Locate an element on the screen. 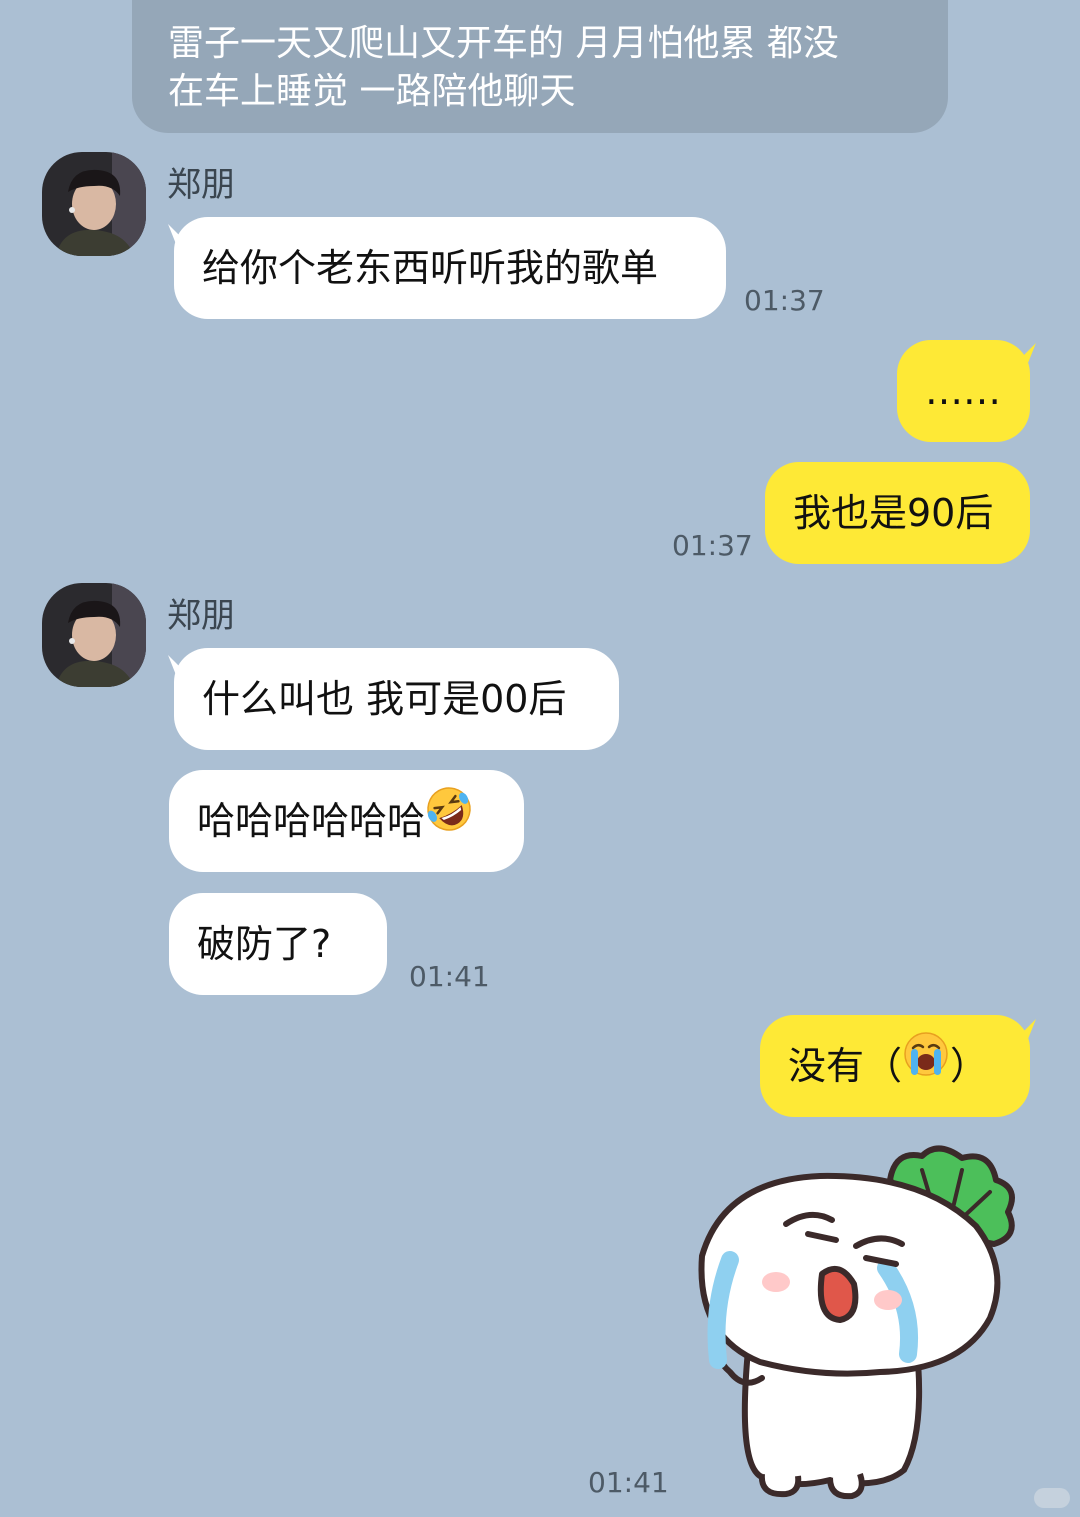 The image size is (1080, 1517). incoming-message-bubble: 破防了? is located at coordinates (278, 944).